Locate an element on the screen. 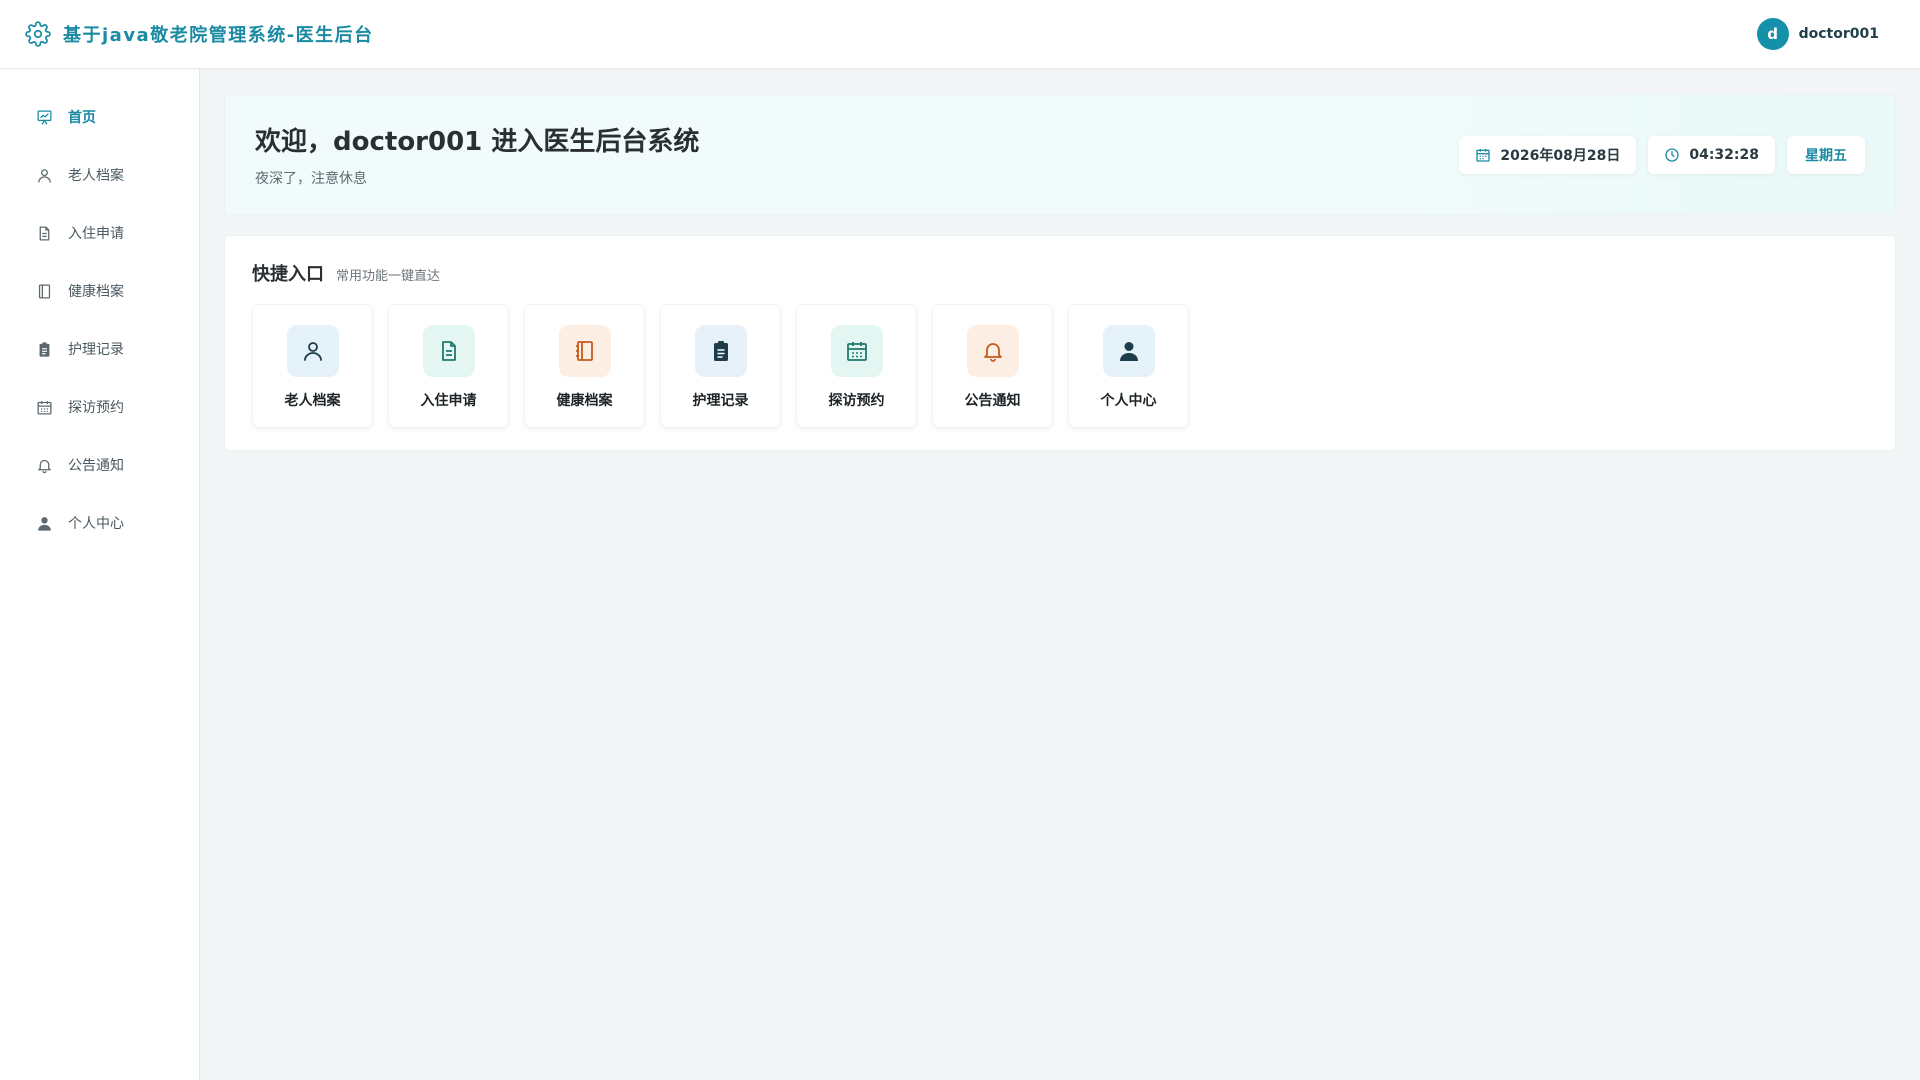 The width and height of the screenshot is (1920, 1080). gear-icon is located at coordinates (38, 34).